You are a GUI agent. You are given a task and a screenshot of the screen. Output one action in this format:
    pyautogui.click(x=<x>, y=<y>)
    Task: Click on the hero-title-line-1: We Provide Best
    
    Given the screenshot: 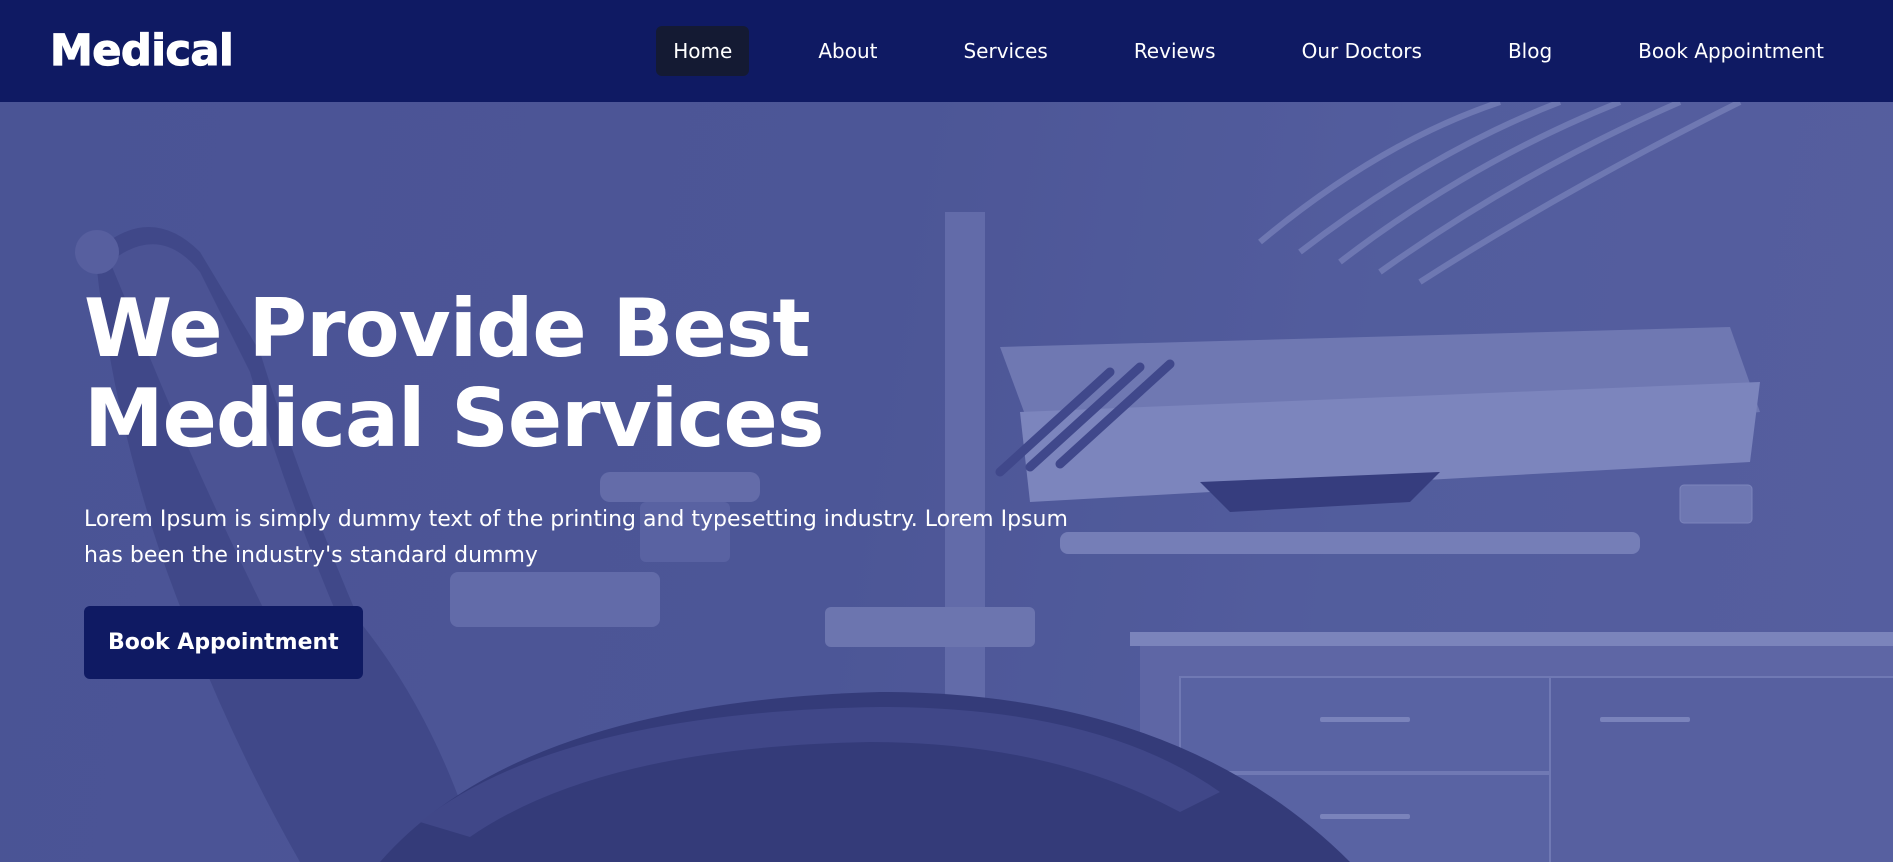 What is the action you would take?
    pyautogui.click(x=447, y=328)
    